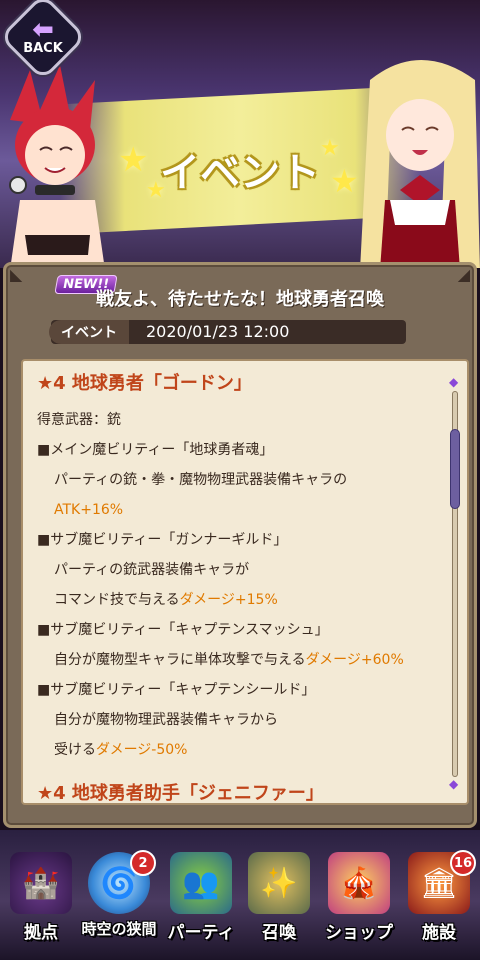  What do you see at coordinates (57, 166) in the screenshot?
I see `character-left-illustration` at bounding box center [57, 166].